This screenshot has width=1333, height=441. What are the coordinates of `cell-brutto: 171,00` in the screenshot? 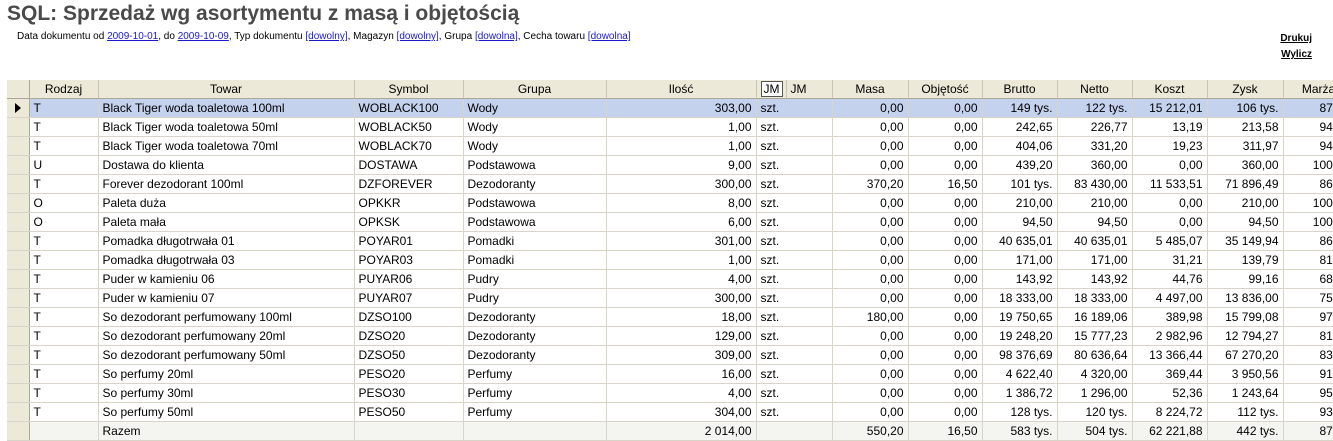 It's located at (1020, 260).